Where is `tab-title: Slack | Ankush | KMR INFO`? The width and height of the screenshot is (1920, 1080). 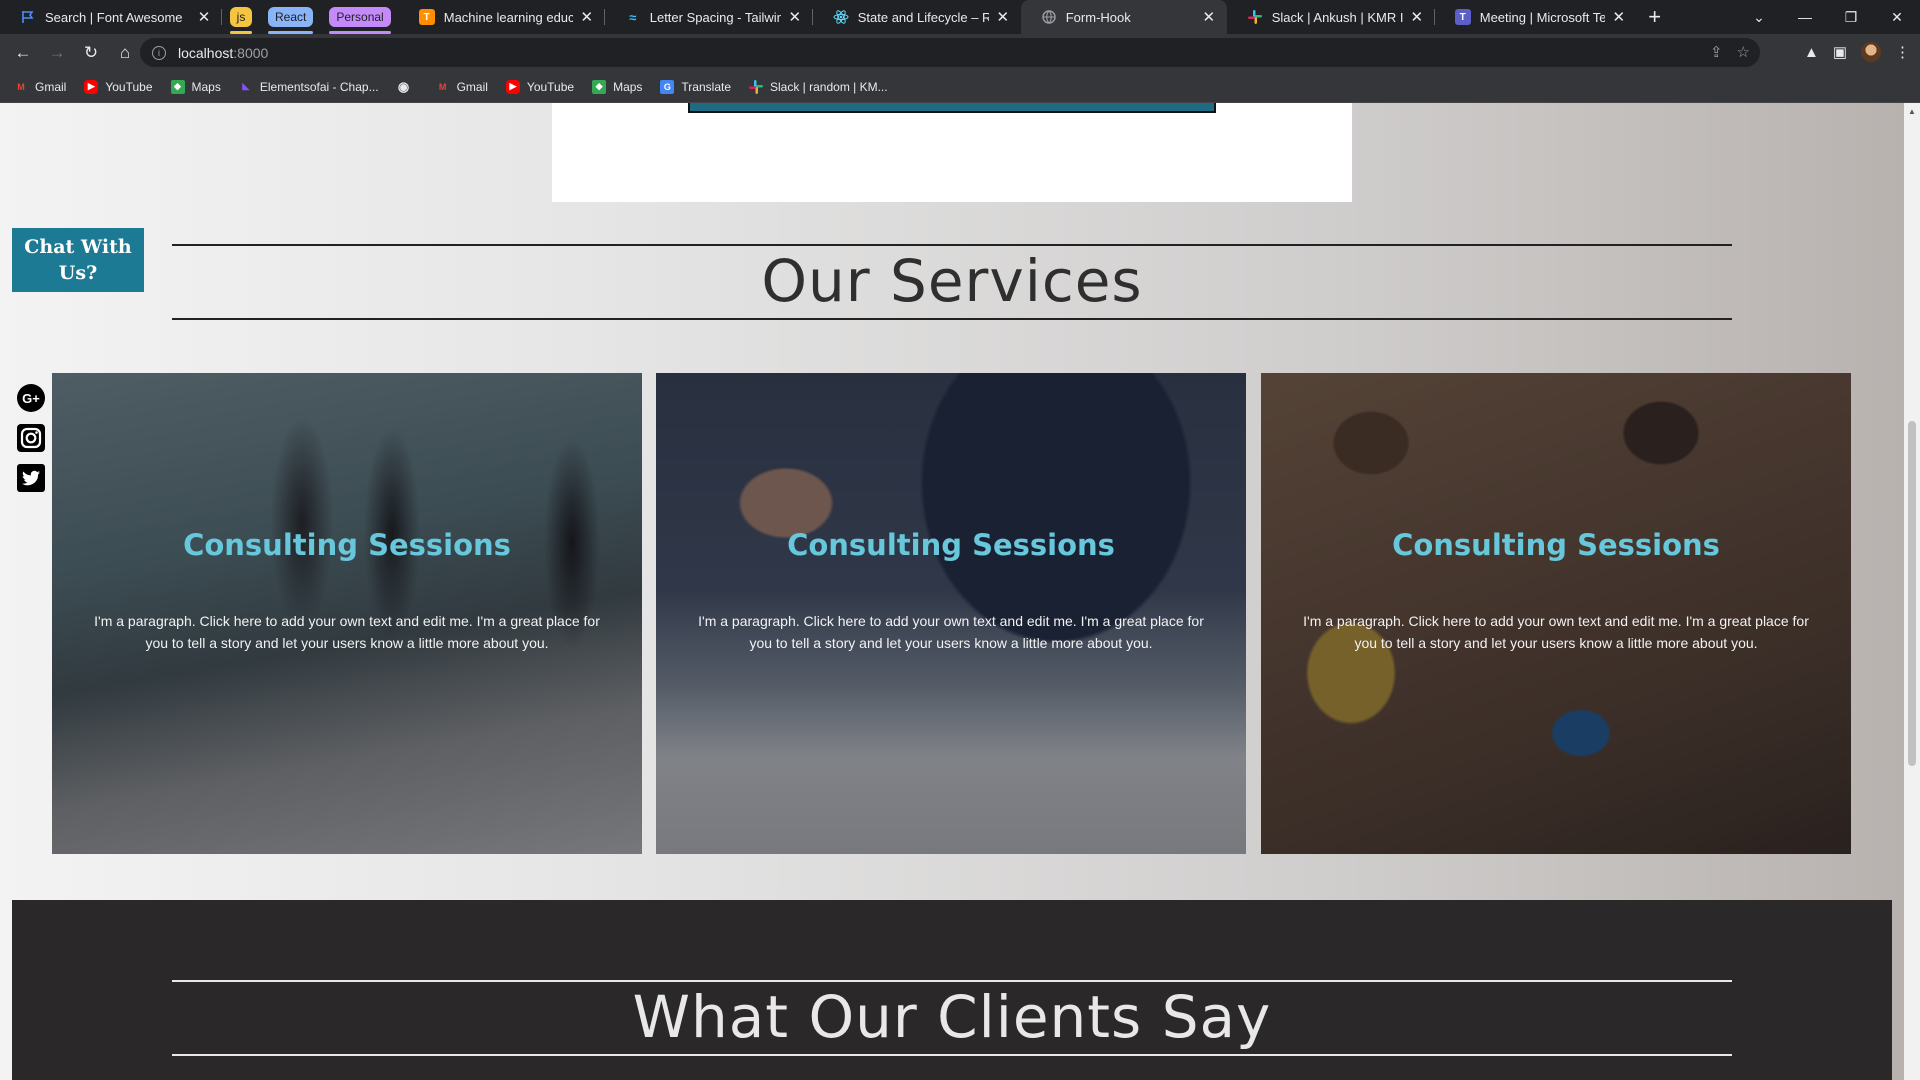
tab-title: Slack | Ankush | KMR INFO is located at coordinates (1337, 17).